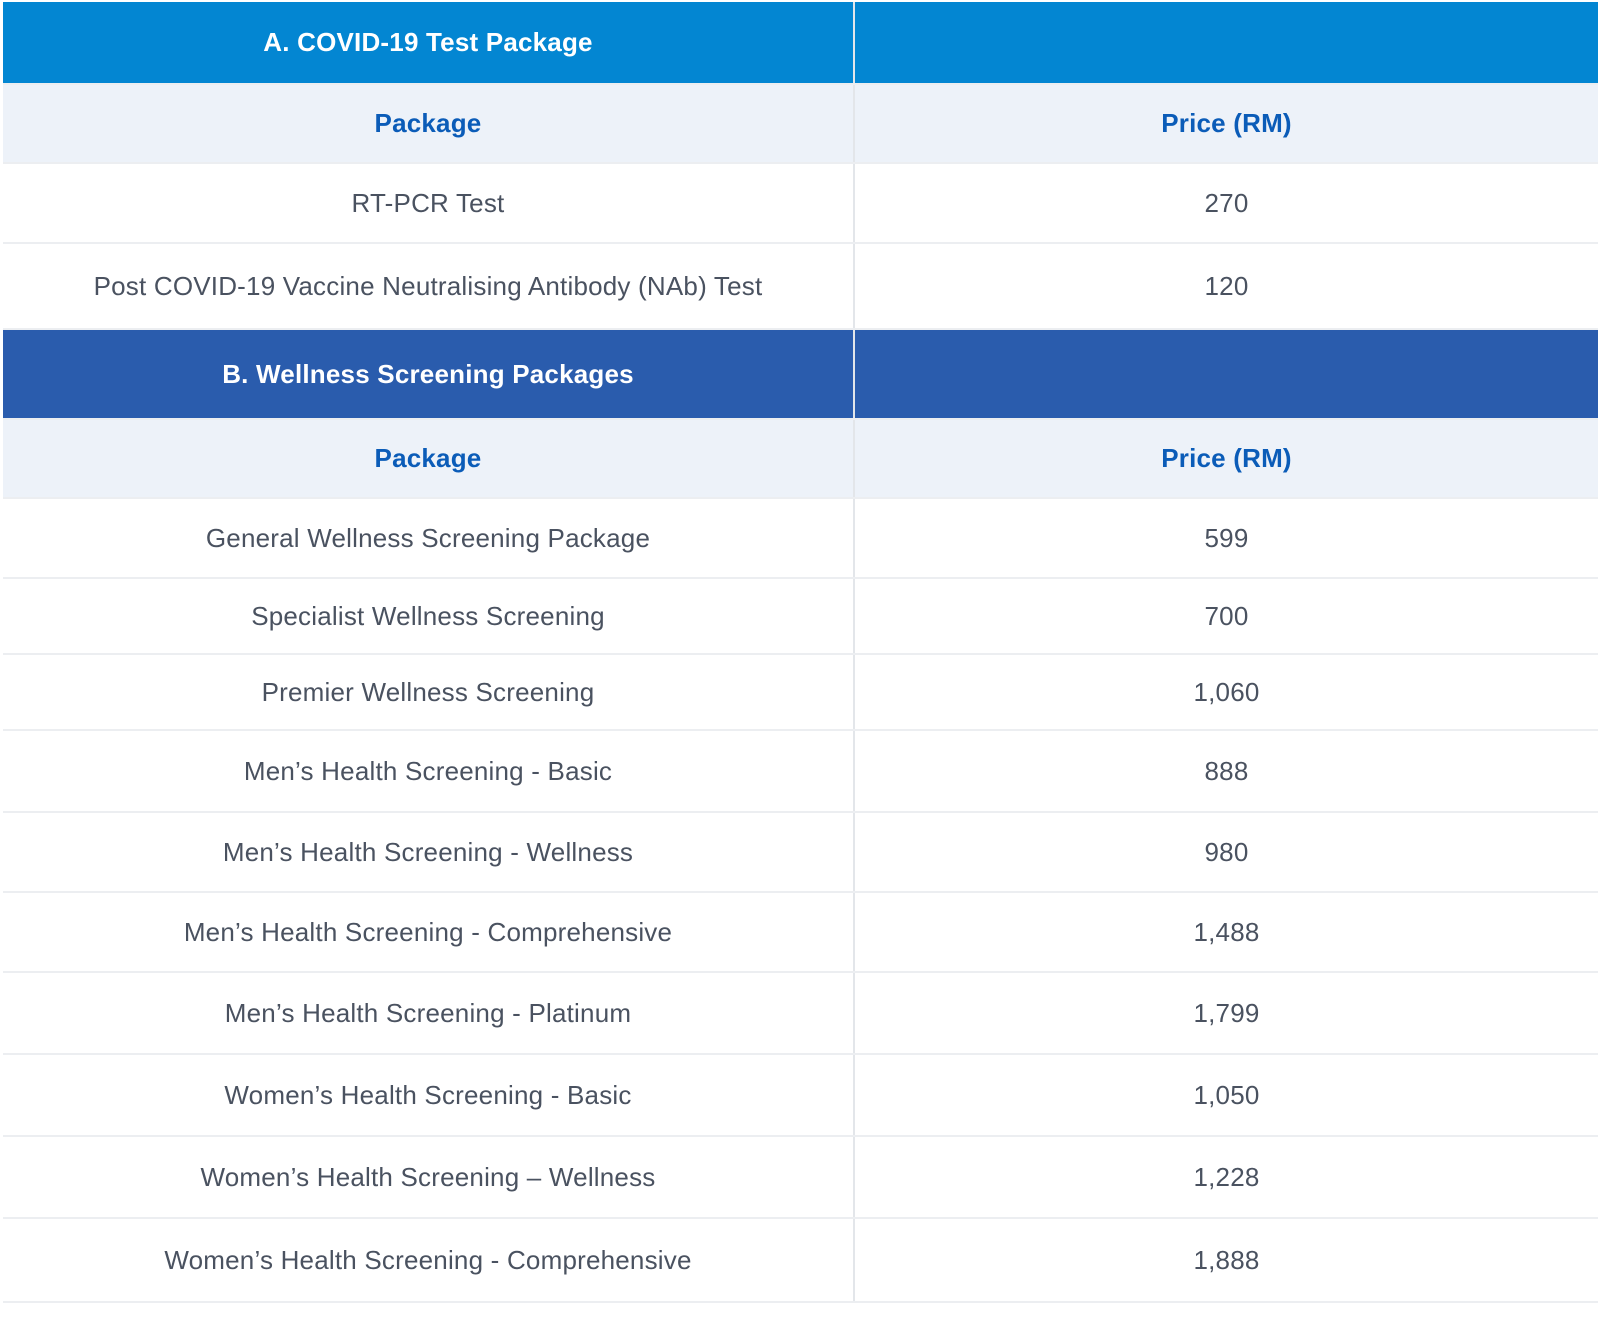 This screenshot has height=1324, width=1600. Describe the element at coordinates (1226, 852) in the screenshot. I see `price-cell: 980` at that location.